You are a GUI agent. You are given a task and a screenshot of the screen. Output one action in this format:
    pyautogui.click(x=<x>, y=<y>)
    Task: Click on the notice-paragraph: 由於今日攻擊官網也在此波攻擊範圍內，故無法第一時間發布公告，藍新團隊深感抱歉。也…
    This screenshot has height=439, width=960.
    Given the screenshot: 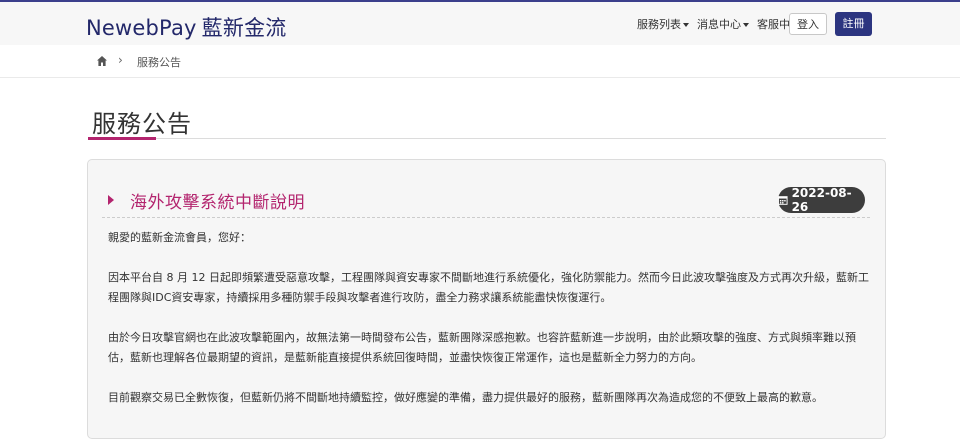 What is the action you would take?
    pyautogui.click(x=482, y=337)
    